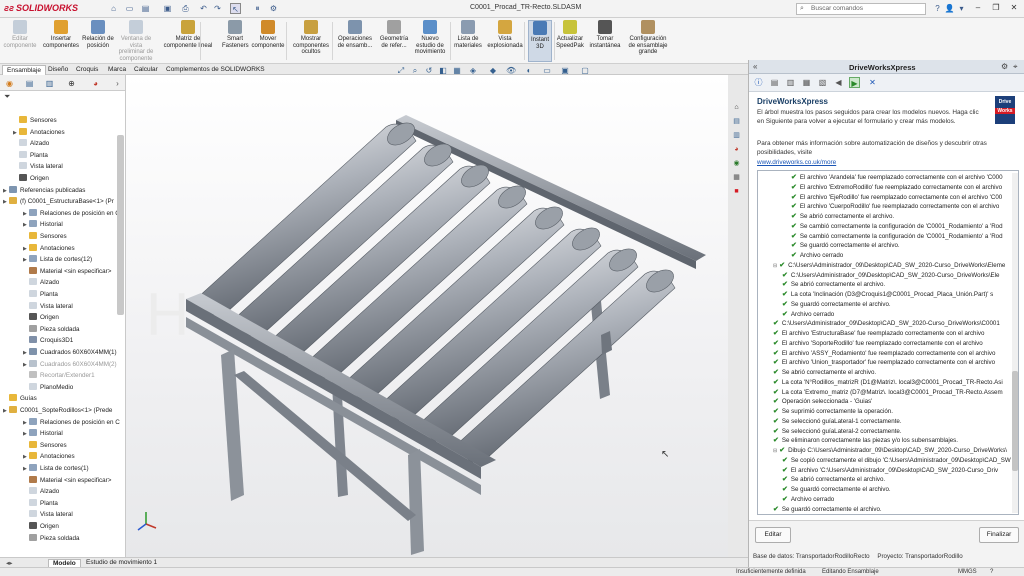 This screenshot has height=576, width=1024. Describe the element at coordinates (40, 330) in the screenshot. I see `tree-item: Pieza soldada` at that location.